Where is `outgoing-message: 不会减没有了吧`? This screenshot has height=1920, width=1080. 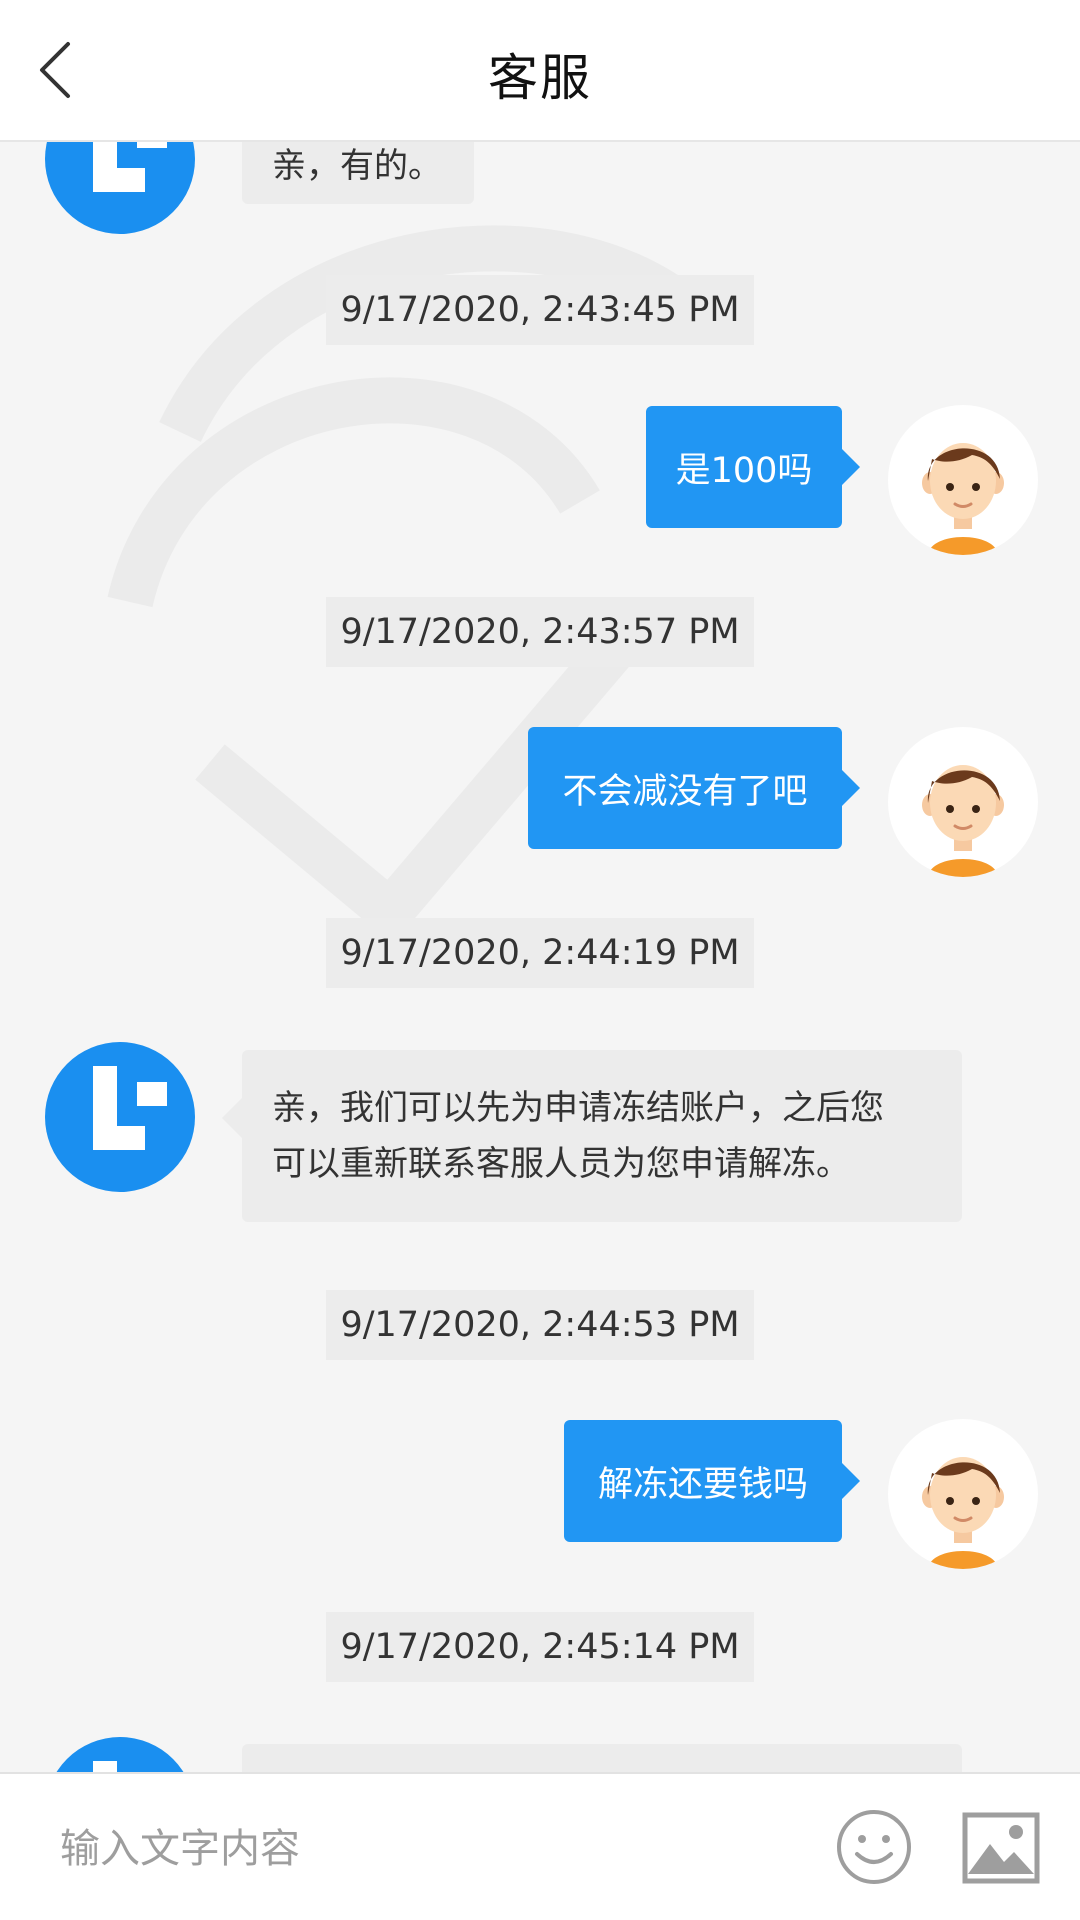
outgoing-message: 不会减没有了吧 is located at coordinates (694, 788).